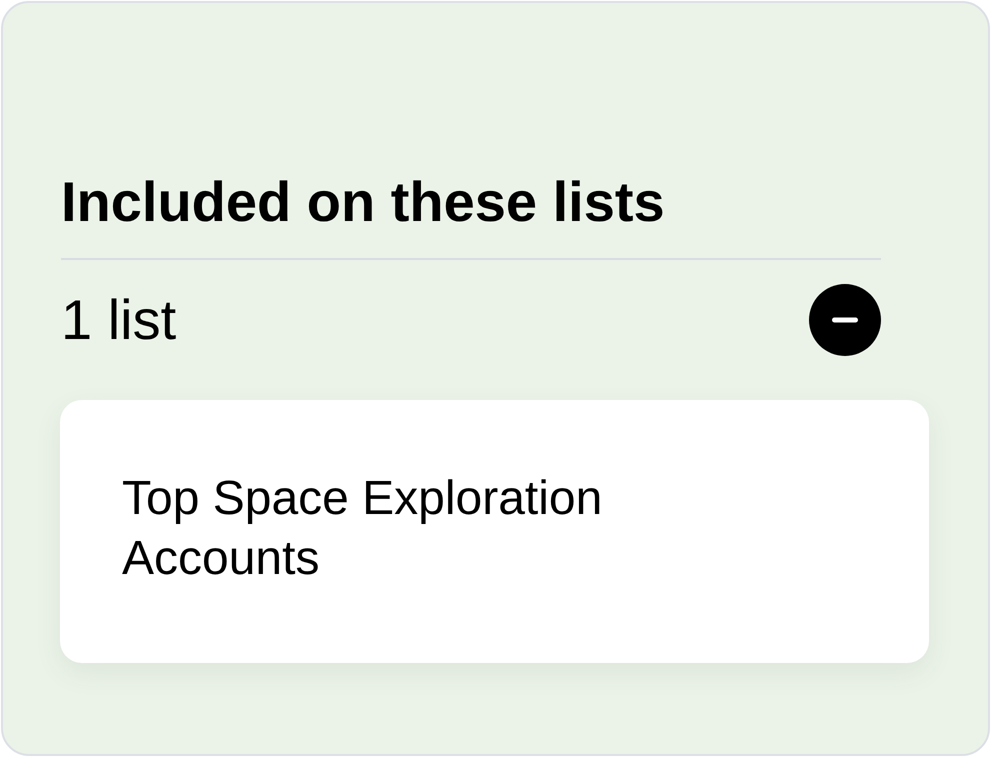 This screenshot has height=757, width=991. I want to click on list-count: 1 list, so click(118, 320).